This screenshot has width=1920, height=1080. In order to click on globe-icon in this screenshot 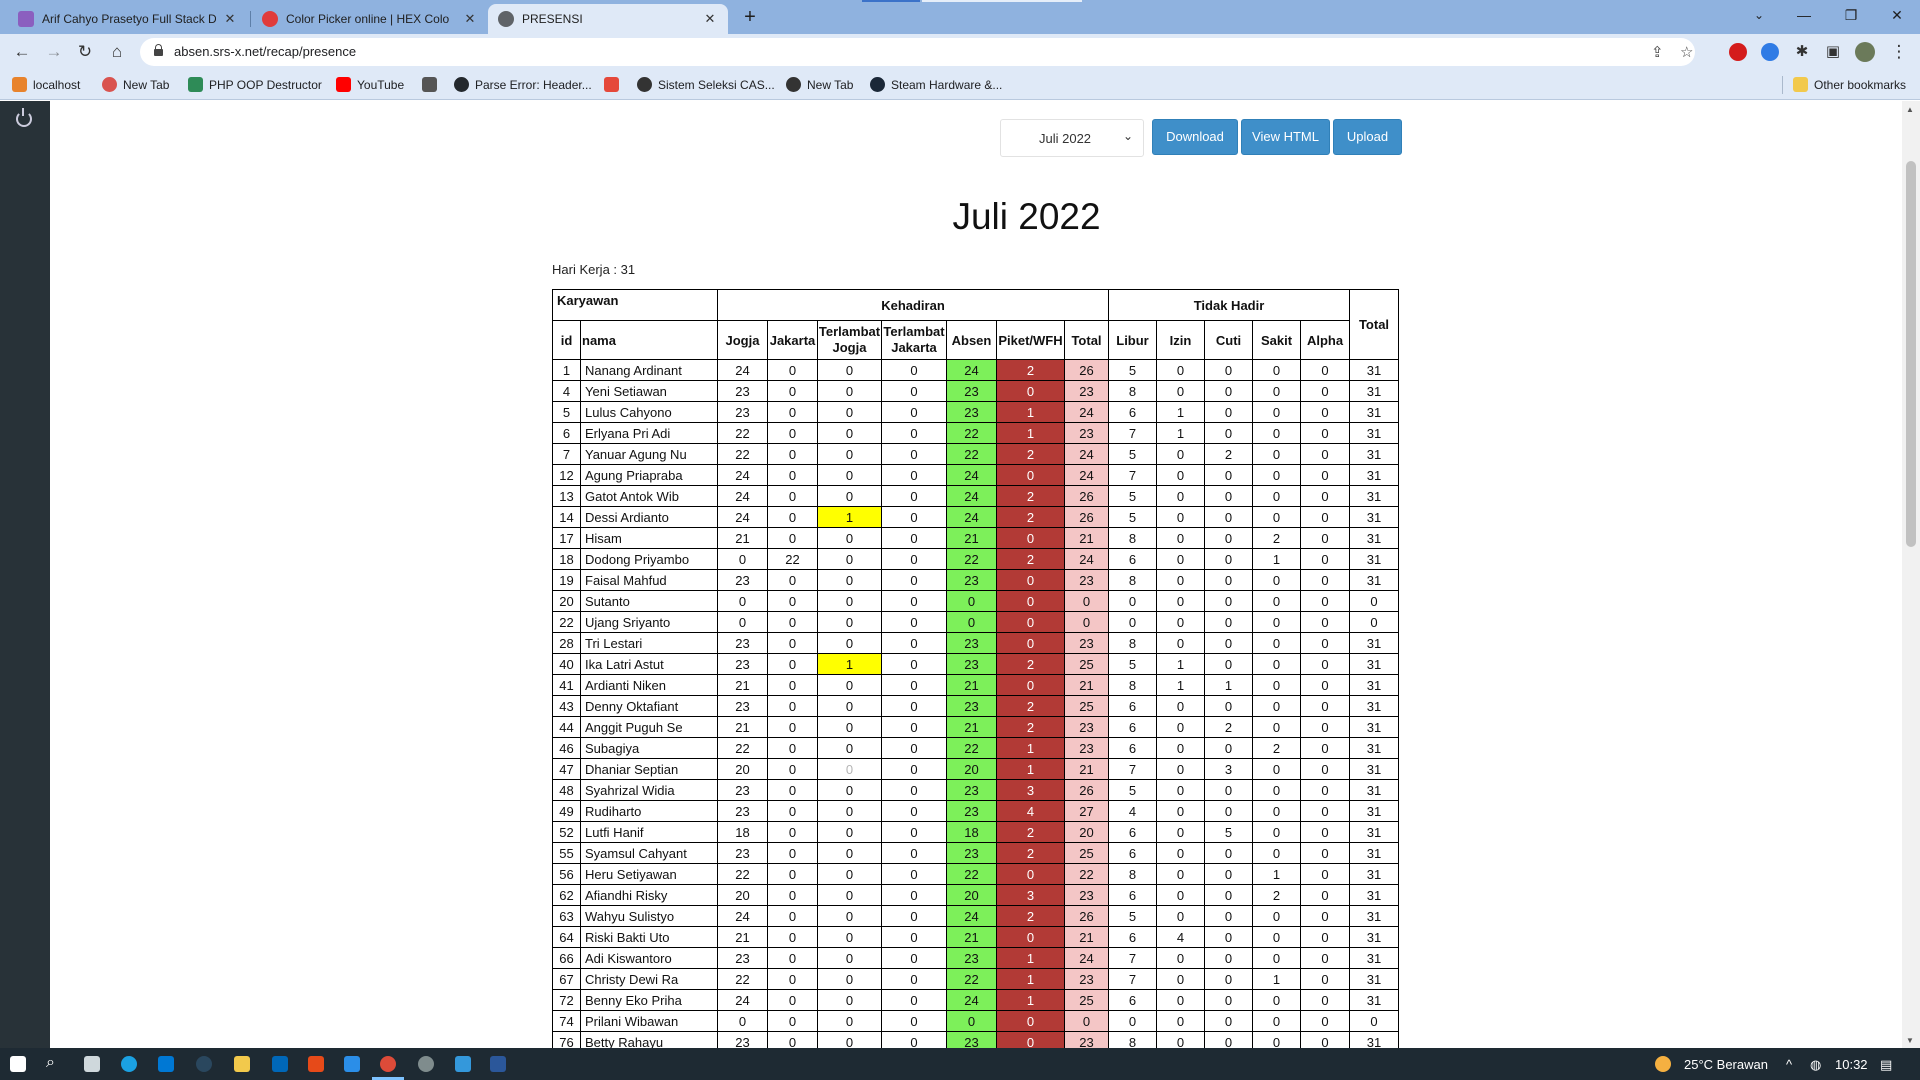, I will do `click(506, 19)`.